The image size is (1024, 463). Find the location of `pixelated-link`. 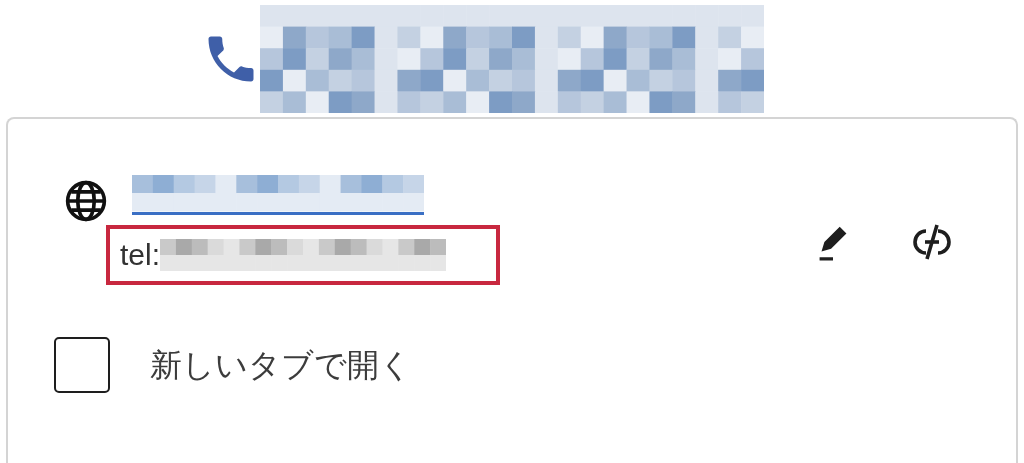

pixelated-link is located at coordinates (278, 195).